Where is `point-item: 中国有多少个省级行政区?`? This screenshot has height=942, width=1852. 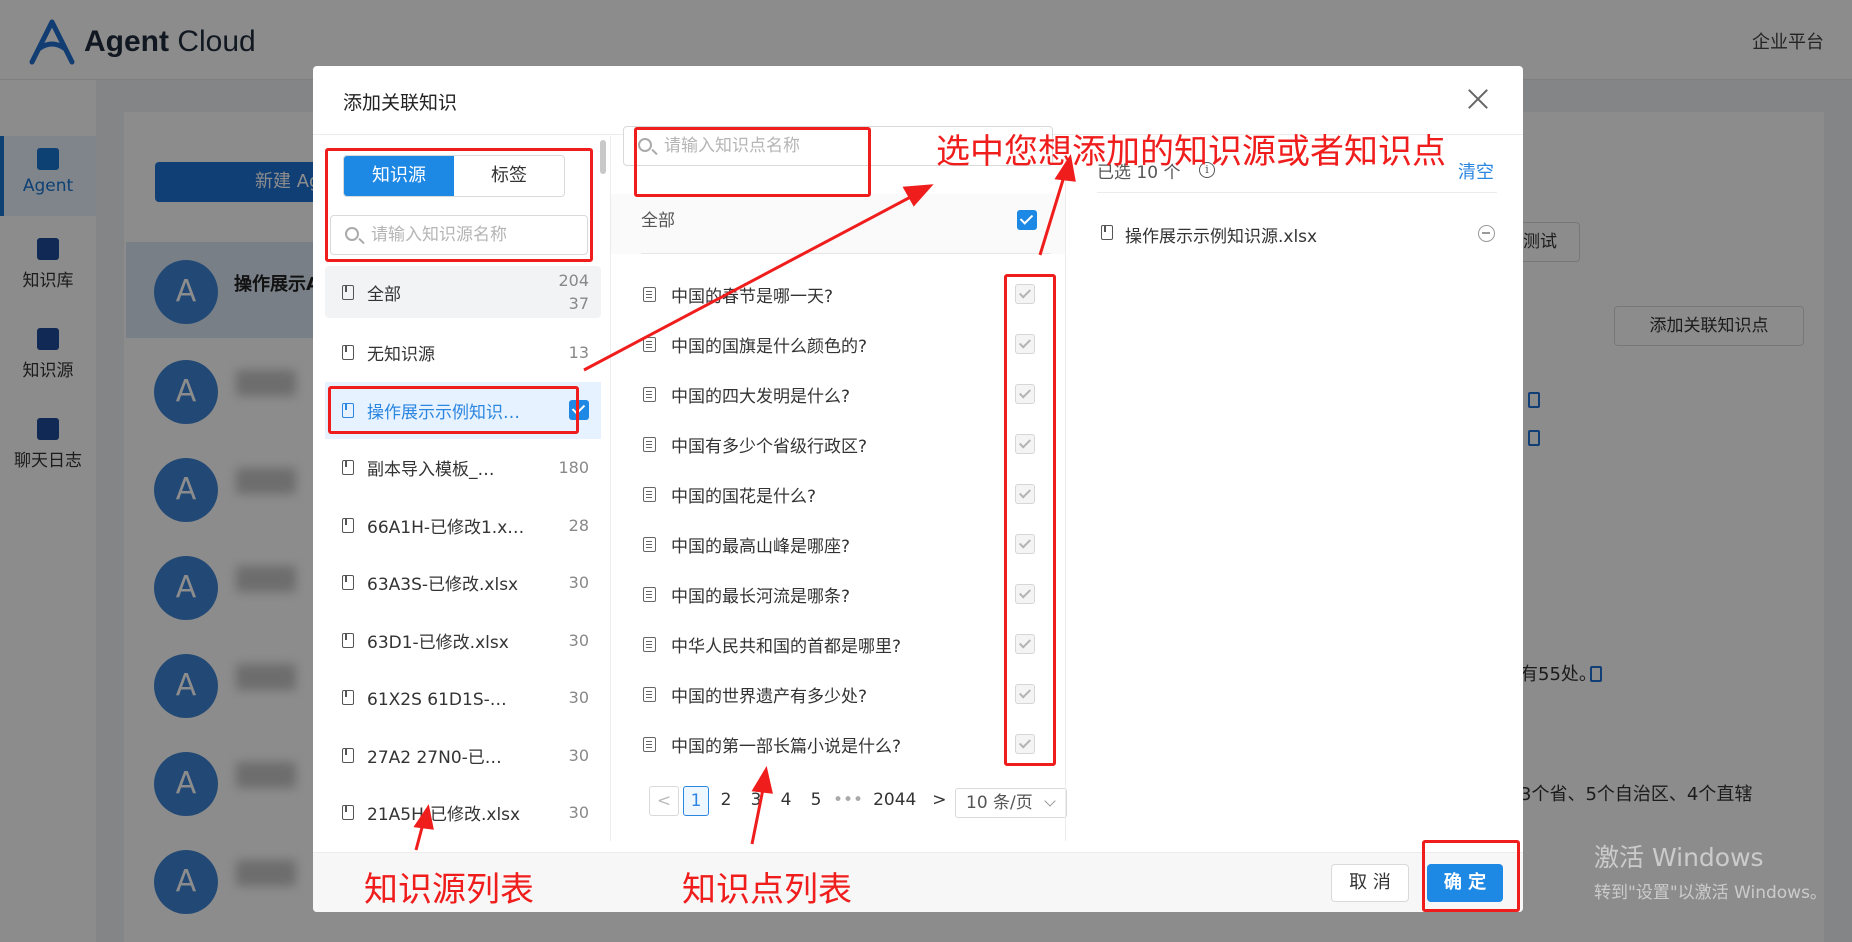 point-item: 中国有多少个省级行政区? is located at coordinates (846, 444).